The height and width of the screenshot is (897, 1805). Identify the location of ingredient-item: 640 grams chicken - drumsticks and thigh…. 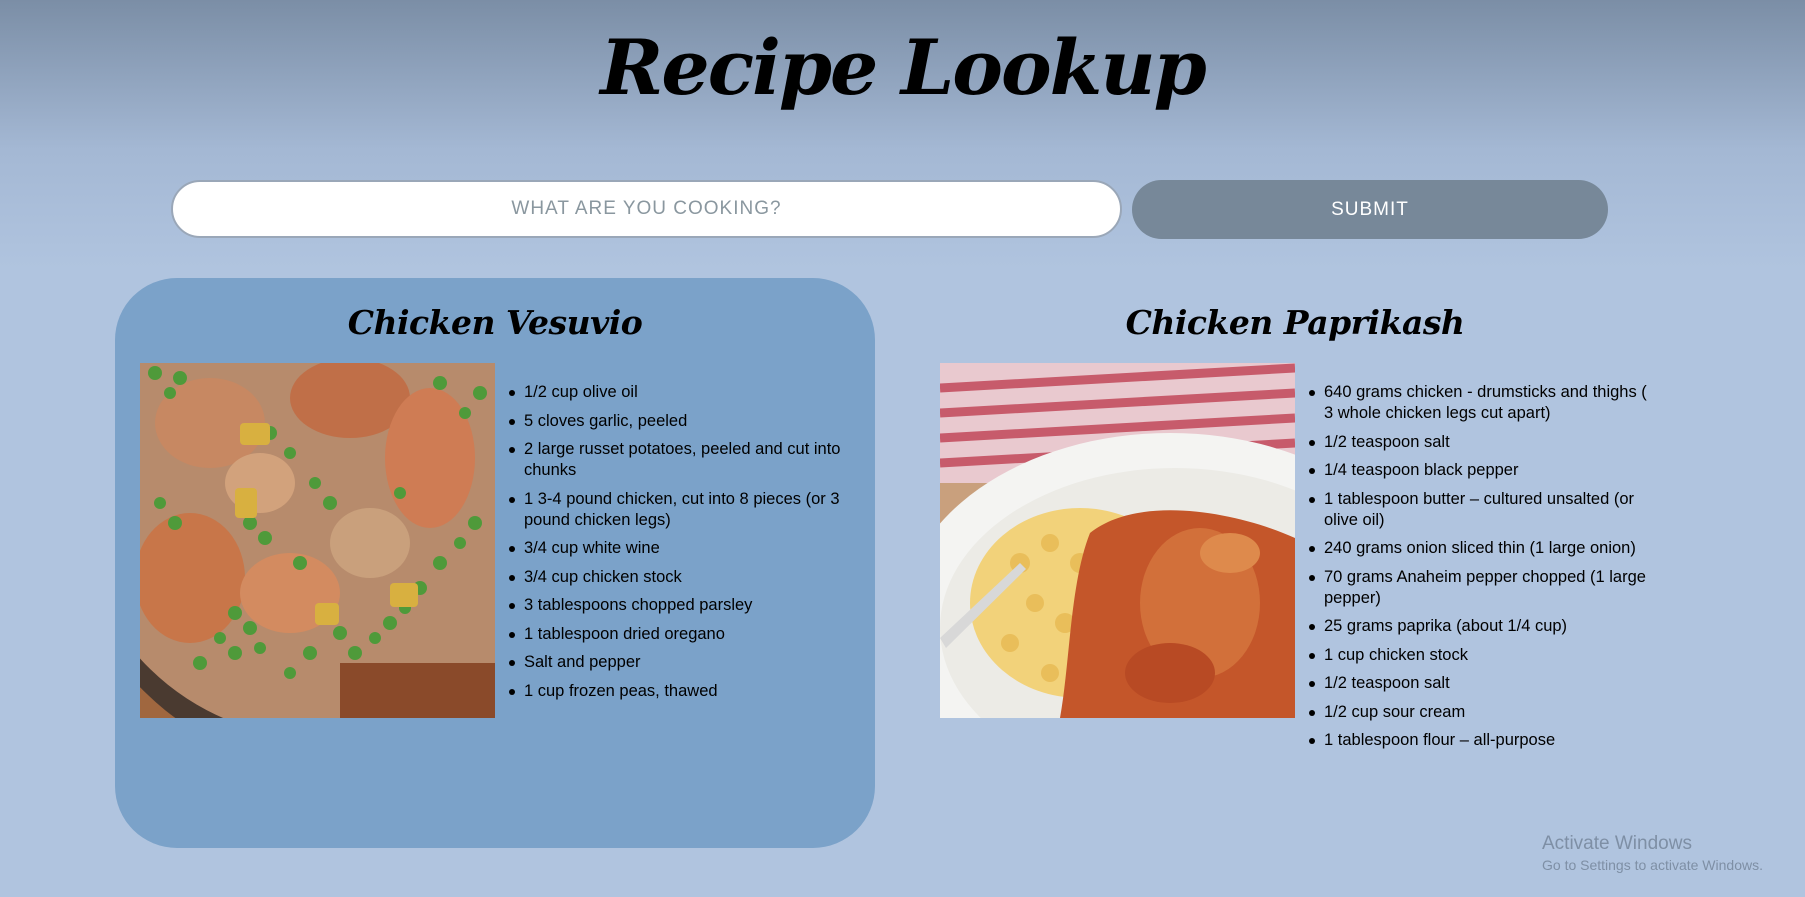
(1479, 403).